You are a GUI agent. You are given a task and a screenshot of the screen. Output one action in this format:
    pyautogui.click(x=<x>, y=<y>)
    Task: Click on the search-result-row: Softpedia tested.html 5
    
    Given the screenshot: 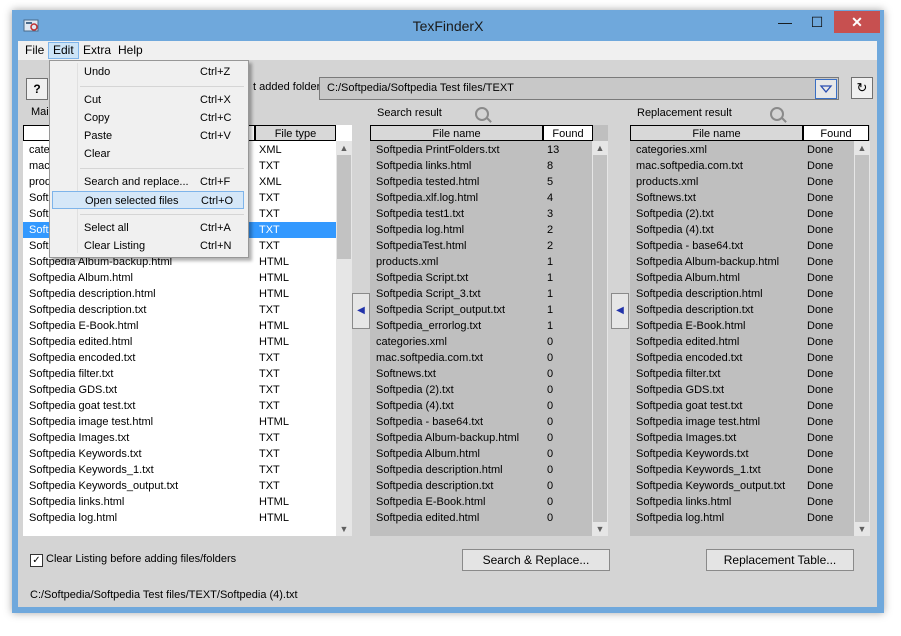 What is the action you would take?
    pyautogui.click(x=481, y=182)
    